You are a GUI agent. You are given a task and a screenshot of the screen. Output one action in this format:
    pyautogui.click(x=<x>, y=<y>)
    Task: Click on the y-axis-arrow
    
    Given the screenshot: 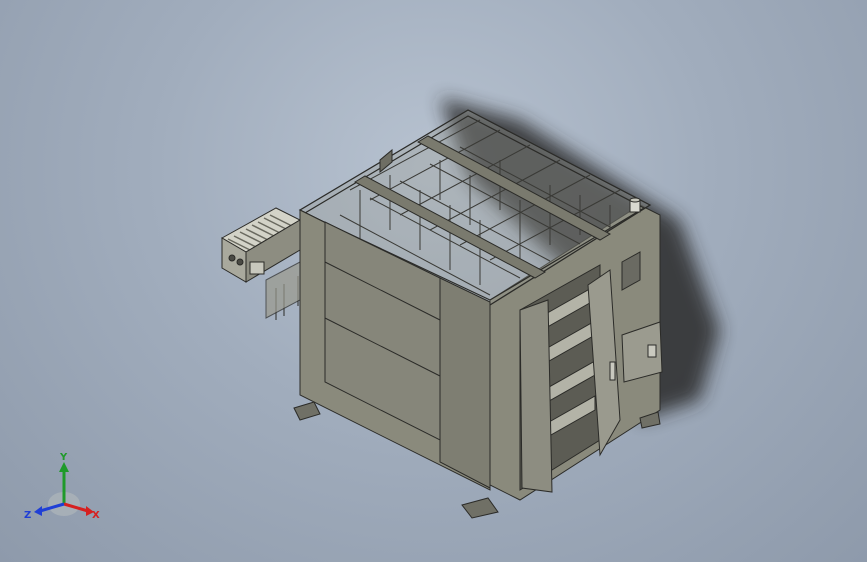 What is the action you would take?
    pyautogui.click(x=64, y=467)
    